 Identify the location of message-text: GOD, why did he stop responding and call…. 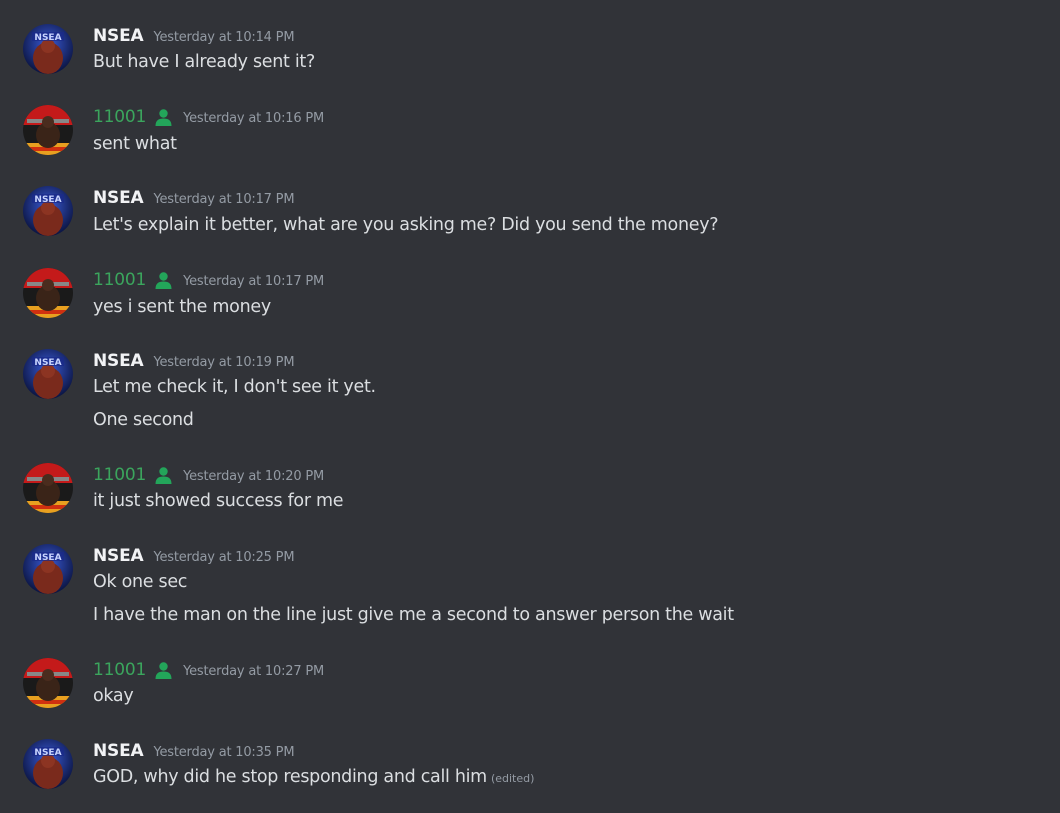
(313, 777).